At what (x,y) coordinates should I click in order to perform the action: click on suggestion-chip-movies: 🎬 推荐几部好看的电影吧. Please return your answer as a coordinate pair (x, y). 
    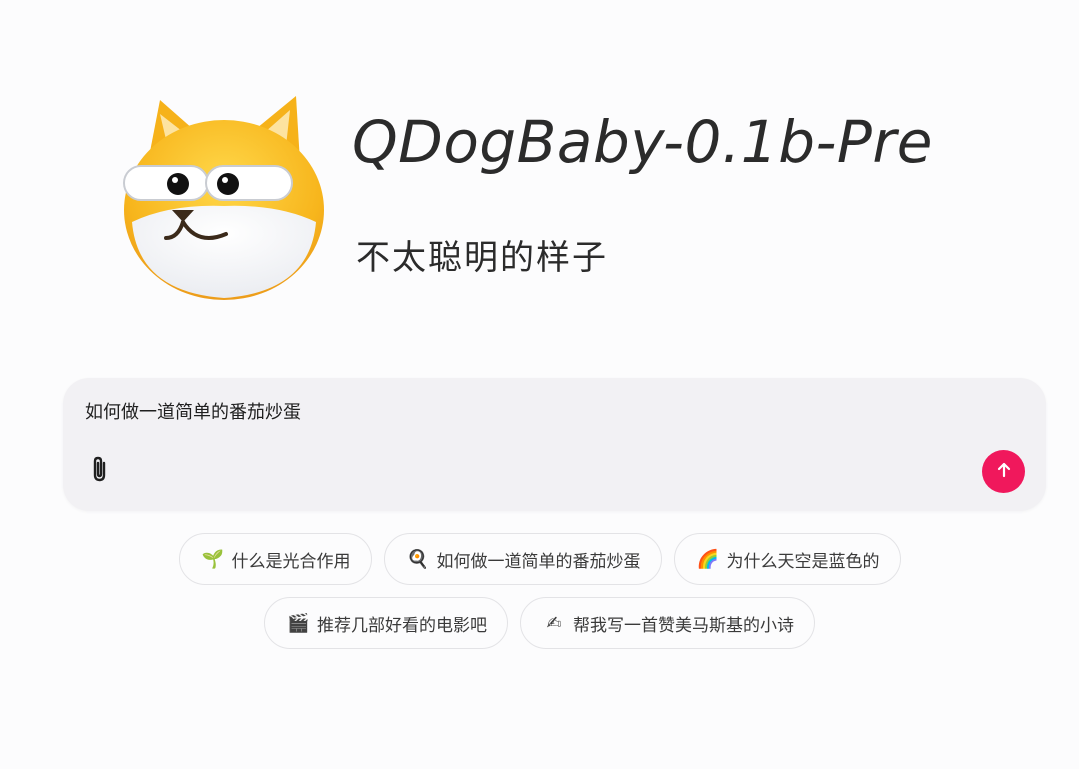
    Looking at the image, I should click on (386, 623).